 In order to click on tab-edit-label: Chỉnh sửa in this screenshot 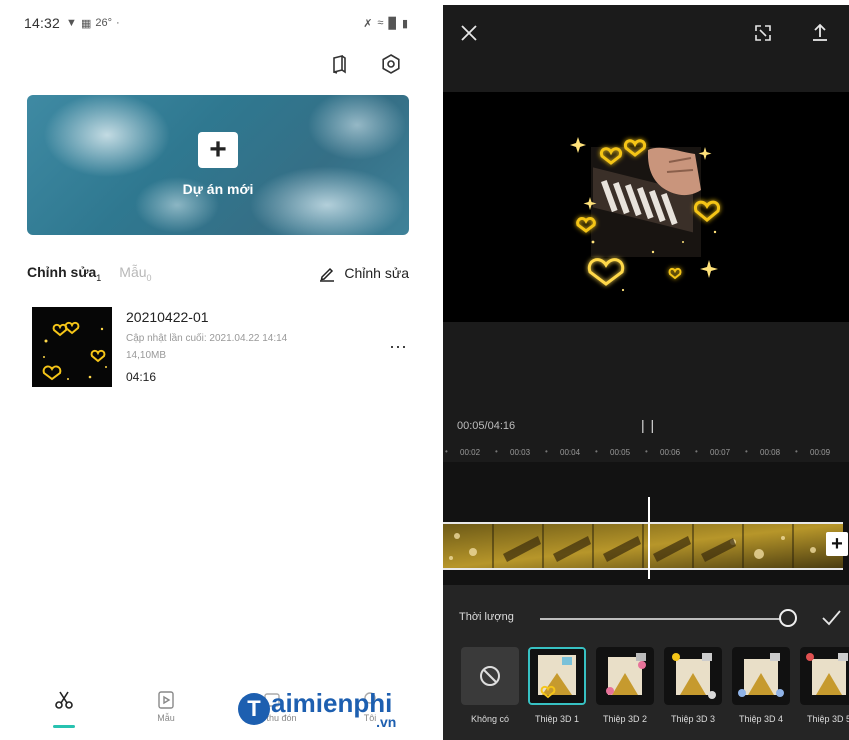, I will do `click(62, 271)`.